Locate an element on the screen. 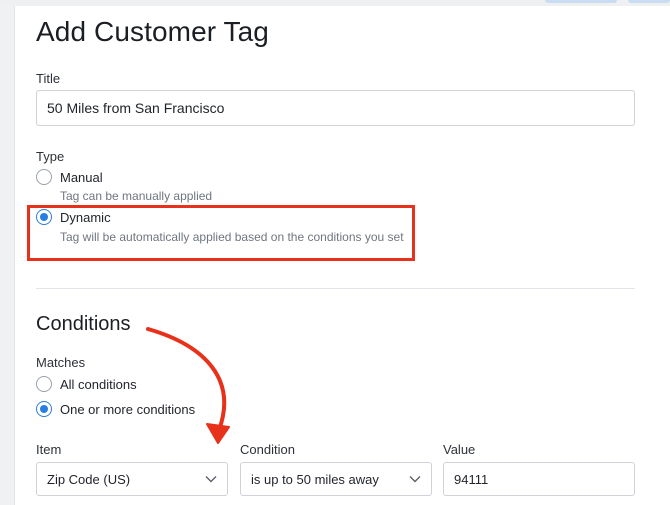  match-option-all: All conditions is located at coordinates (86, 384).